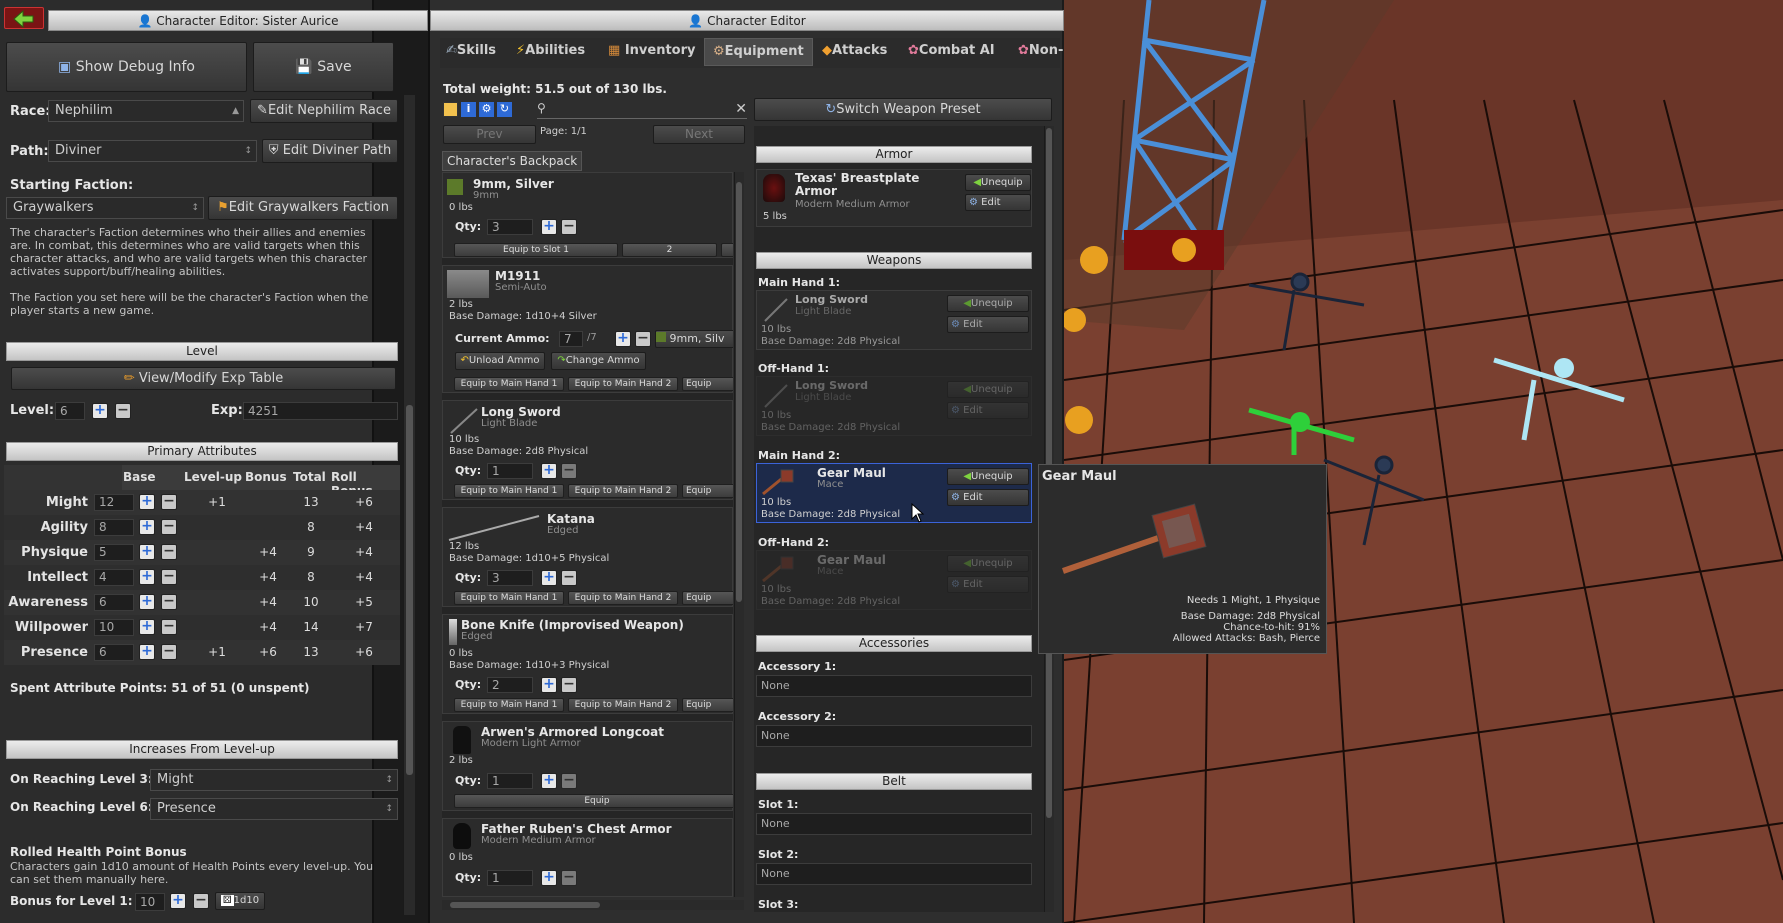 The image size is (1783, 923). I want to click on bonus-minus-button: −, so click(201, 901).